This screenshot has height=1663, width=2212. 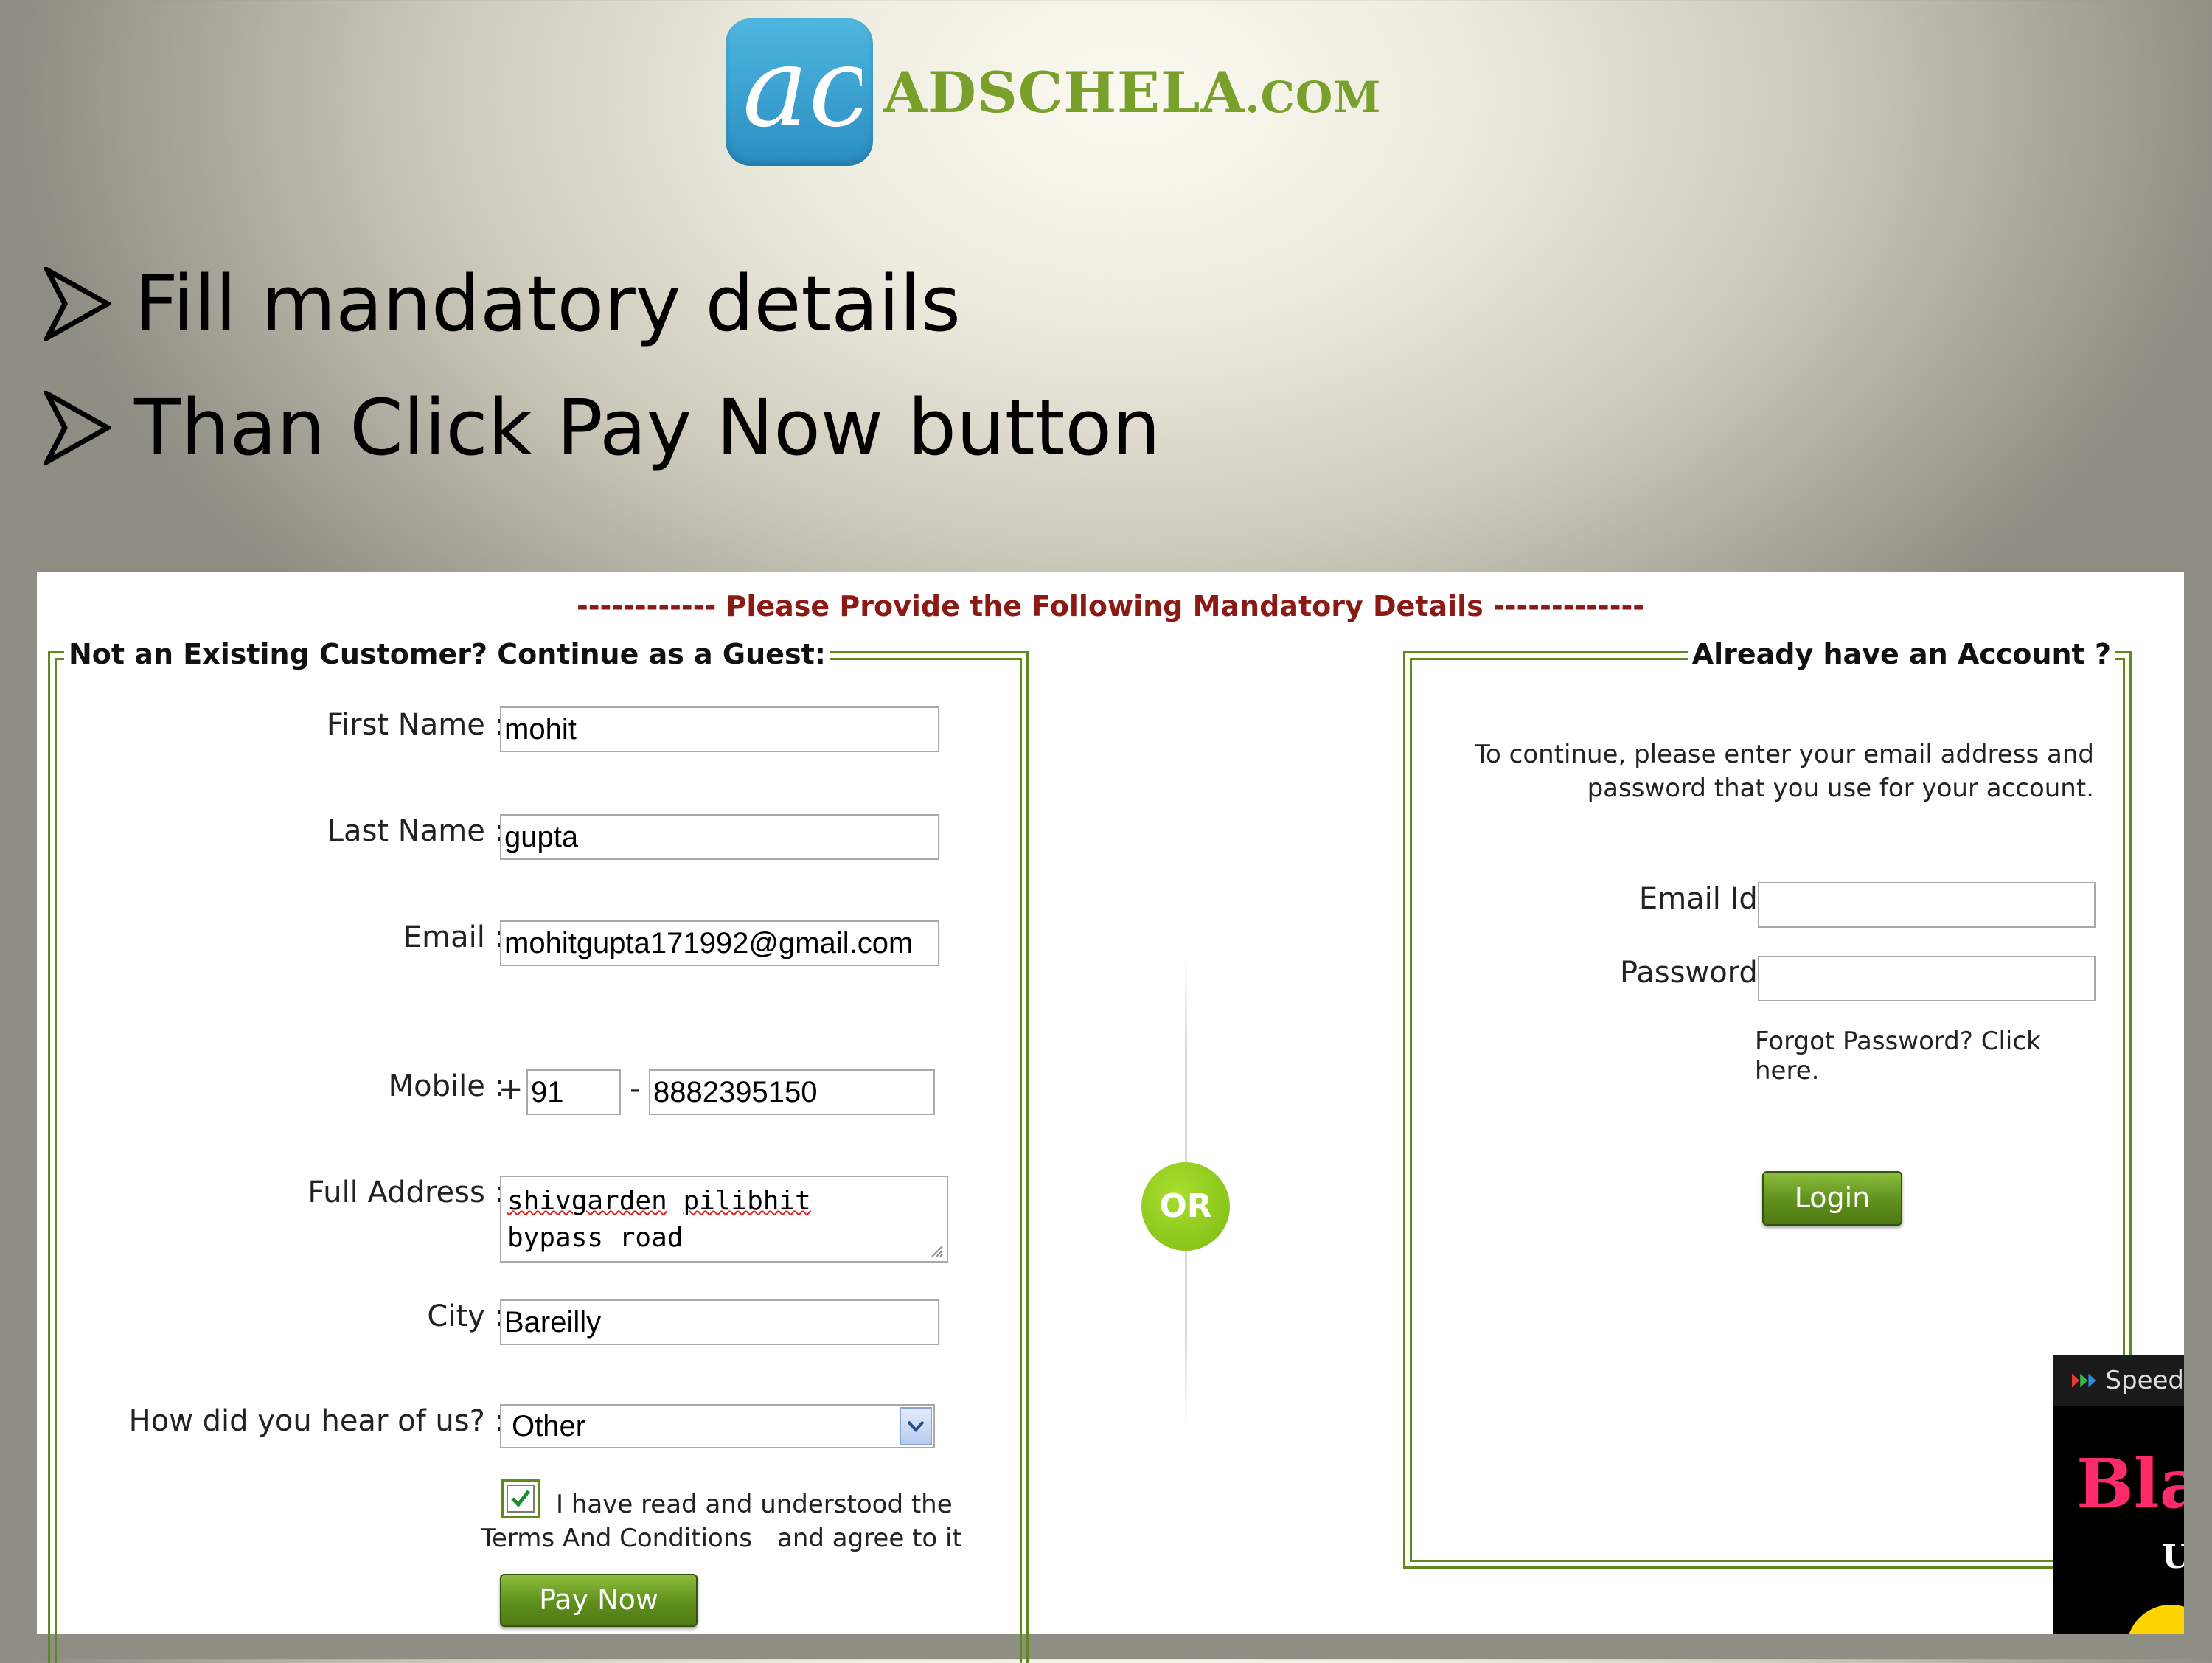 What do you see at coordinates (792, 1092) in the screenshot?
I see `mobile-number-input: 8882395150` at bounding box center [792, 1092].